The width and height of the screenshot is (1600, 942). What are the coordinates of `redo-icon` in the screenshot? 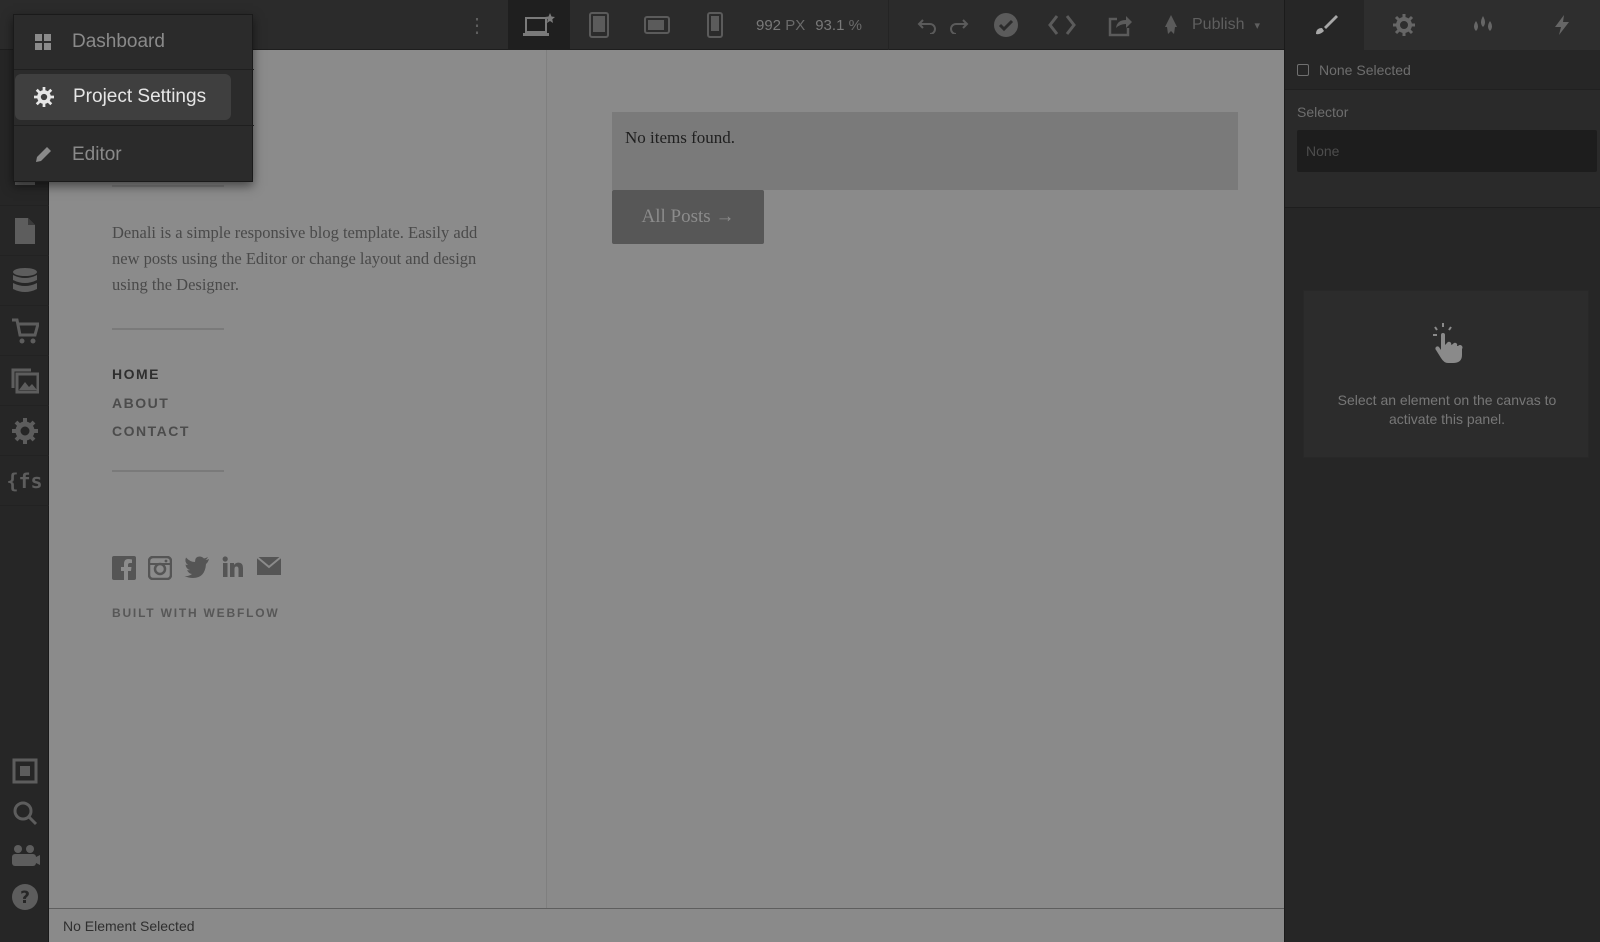 It's located at (959, 26).